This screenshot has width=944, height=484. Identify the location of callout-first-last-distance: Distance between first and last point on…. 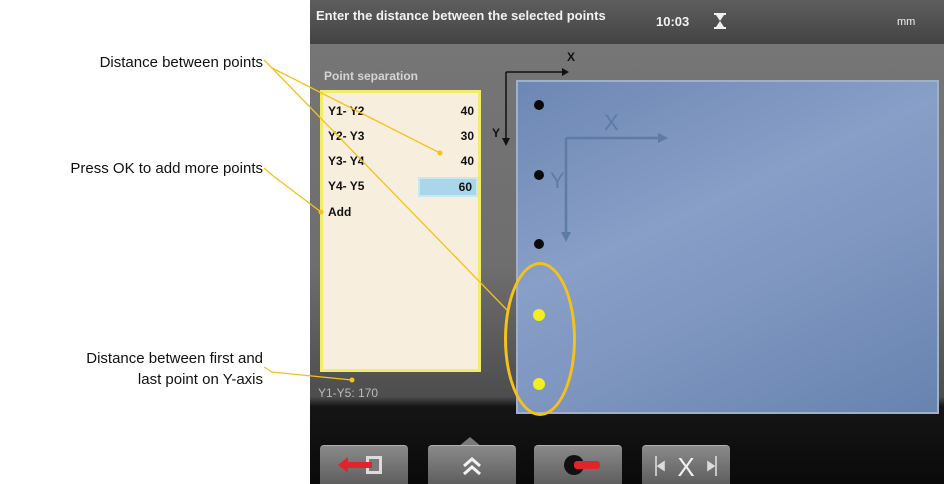
(136, 369).